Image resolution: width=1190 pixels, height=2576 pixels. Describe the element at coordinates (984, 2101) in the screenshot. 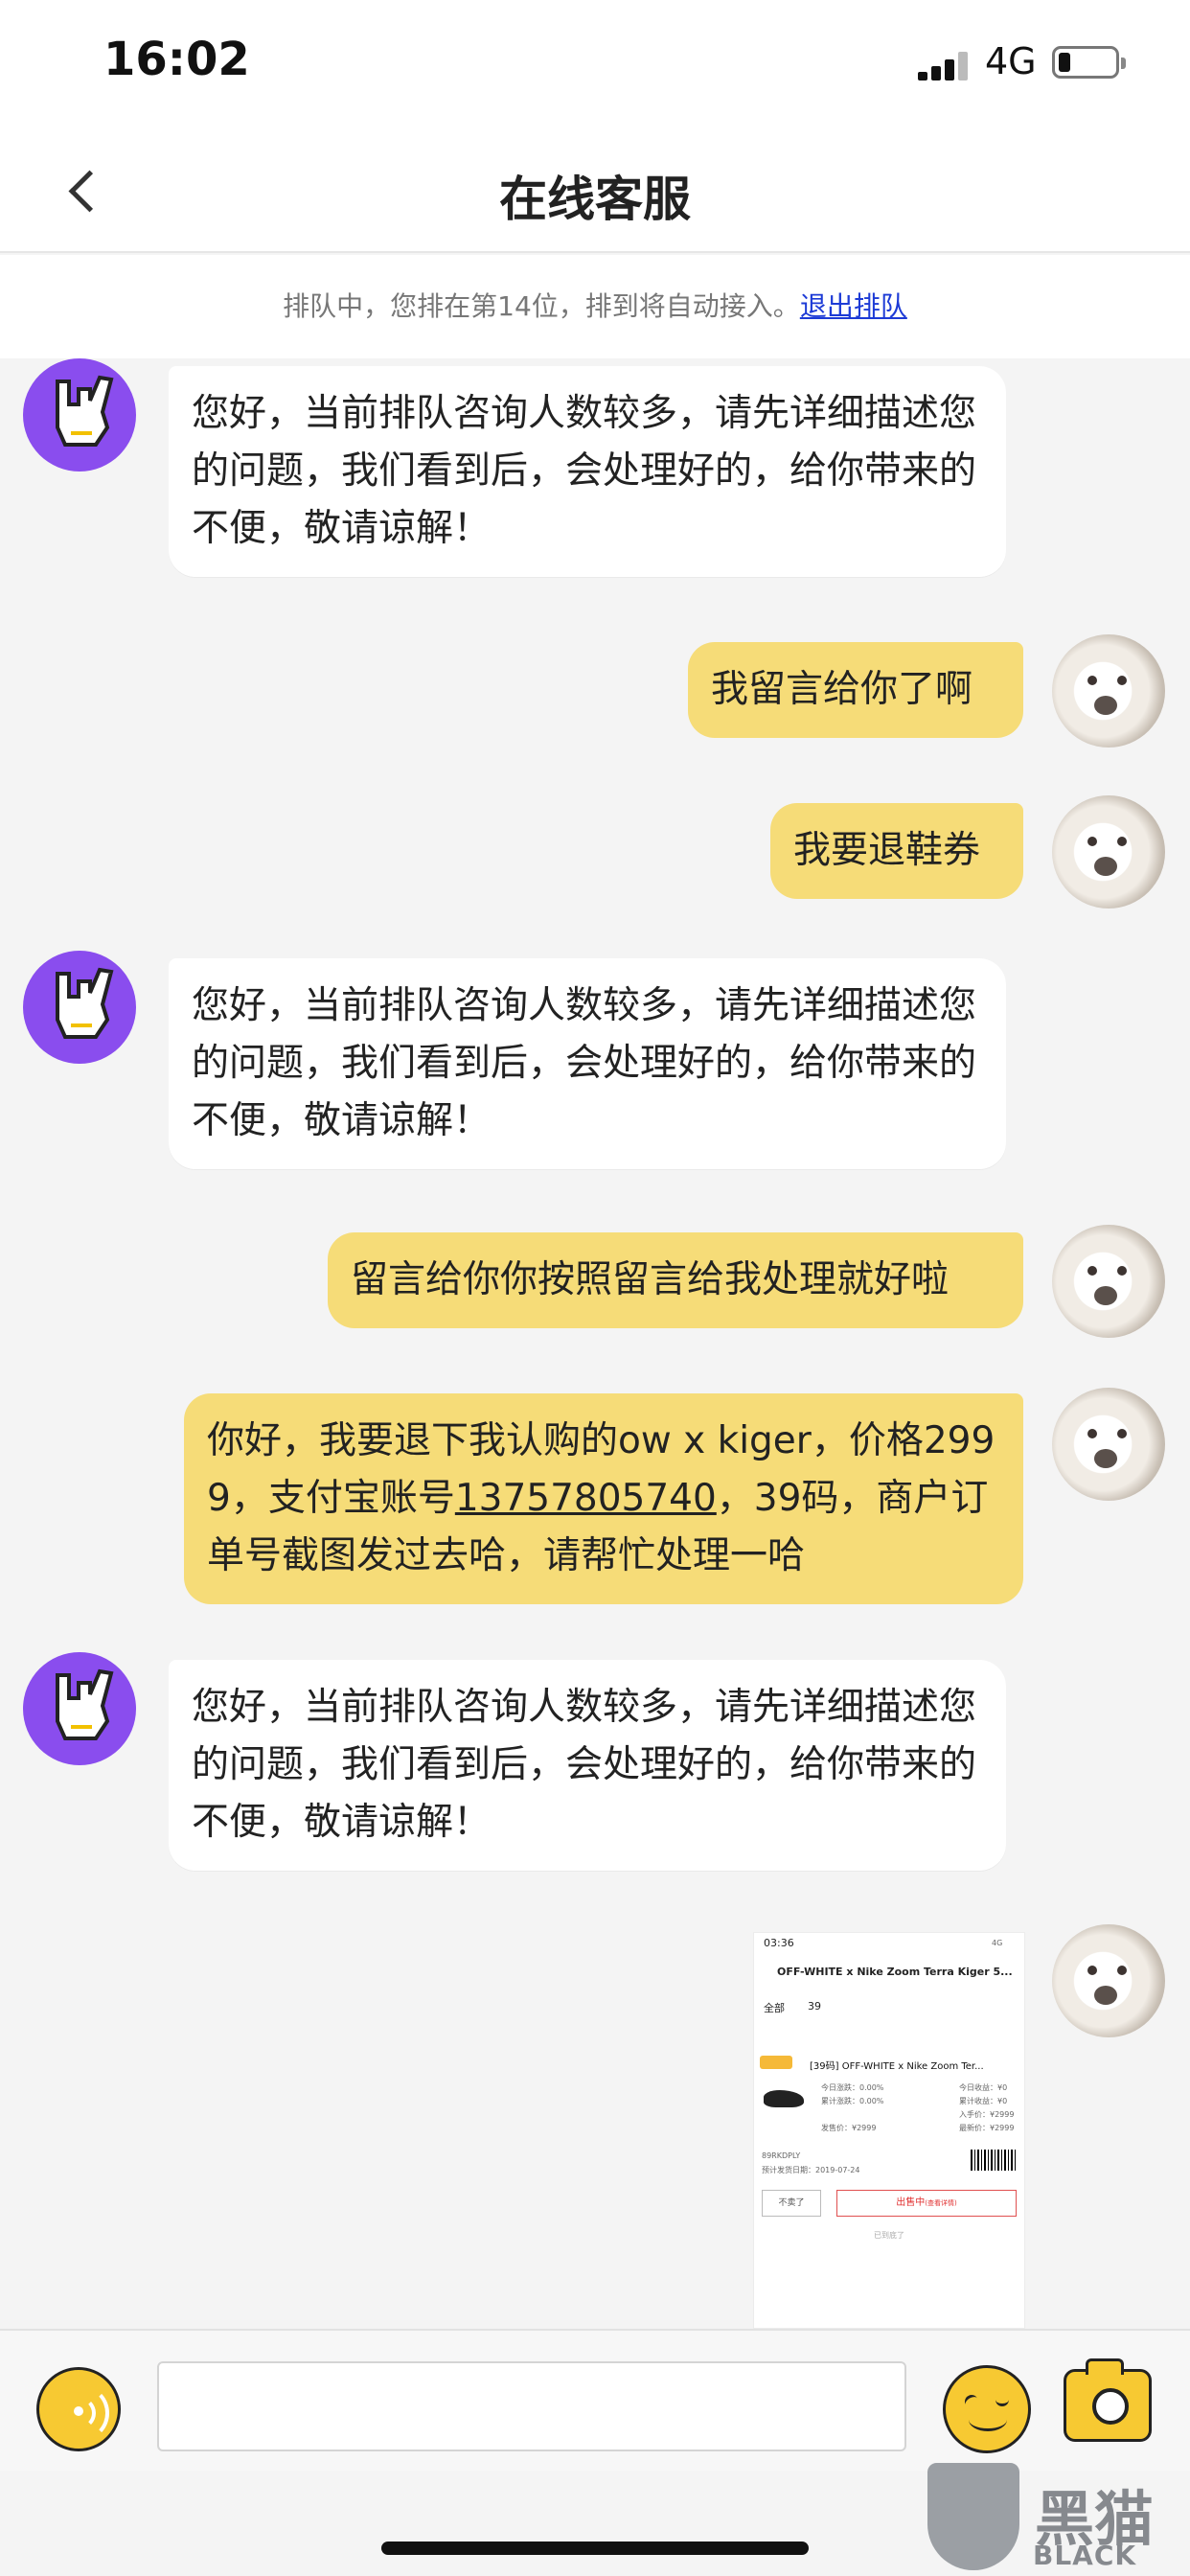

I see `screenshot-stat: 累计收益：¥0` at that location.